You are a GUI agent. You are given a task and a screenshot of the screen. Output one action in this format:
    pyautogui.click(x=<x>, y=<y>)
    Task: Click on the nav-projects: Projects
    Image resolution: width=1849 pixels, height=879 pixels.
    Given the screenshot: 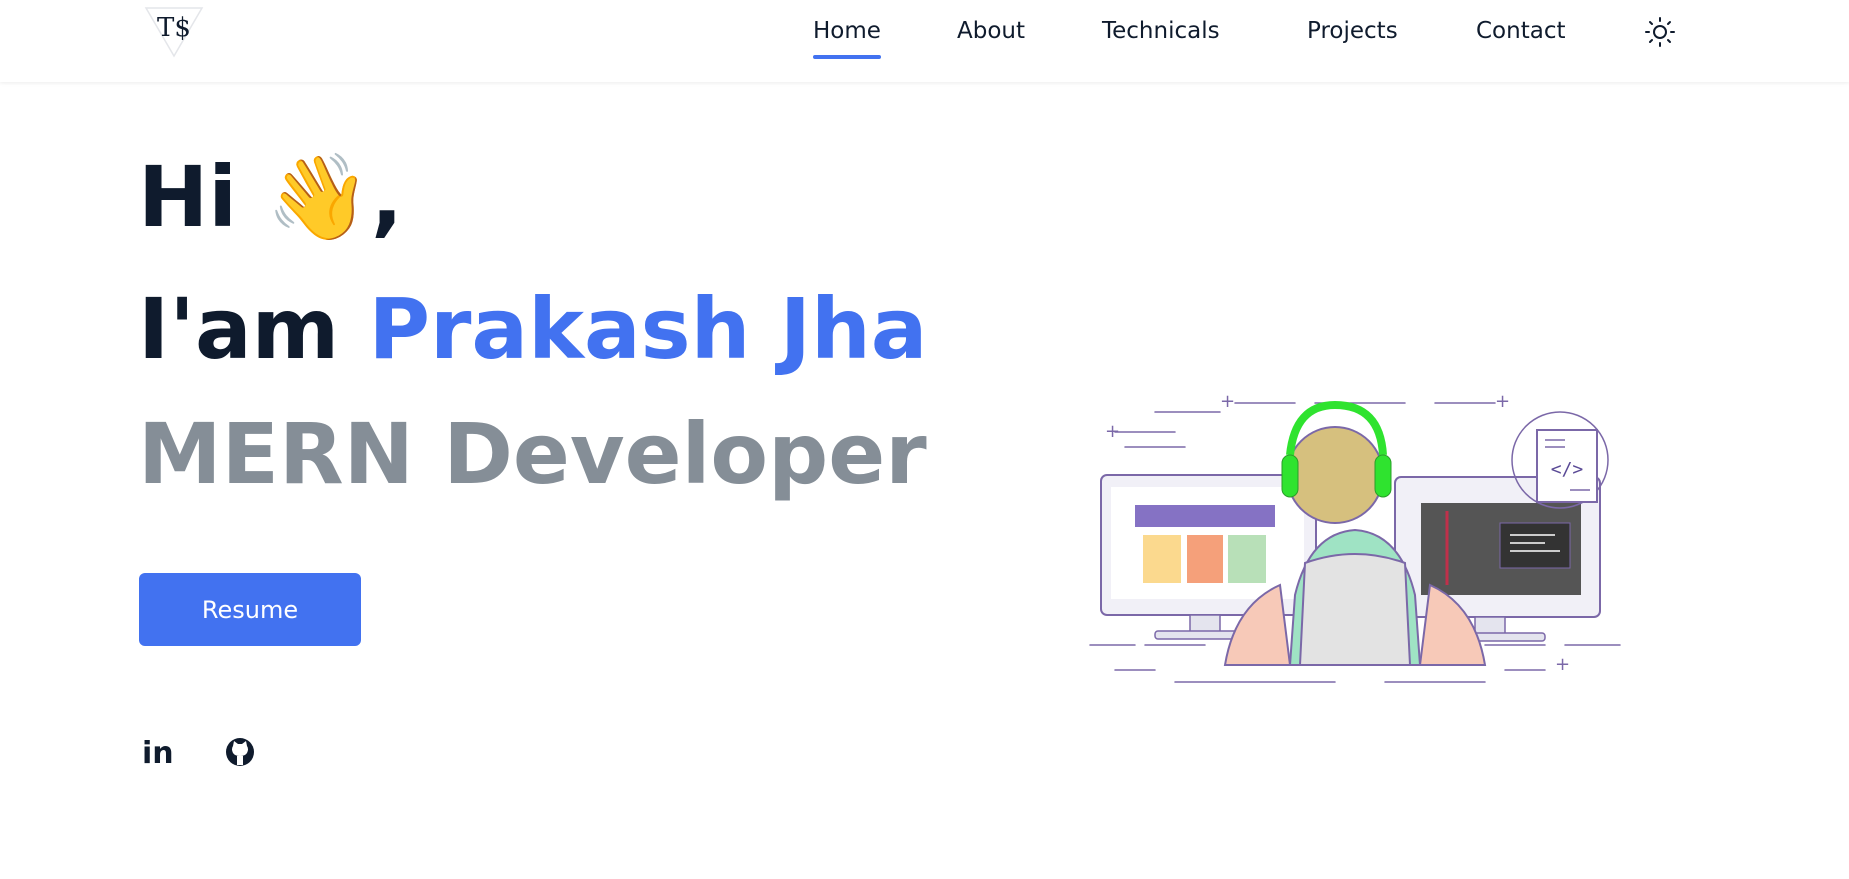 What is the action you would take?
    pyautogui.click(x=1352, y=31)
    